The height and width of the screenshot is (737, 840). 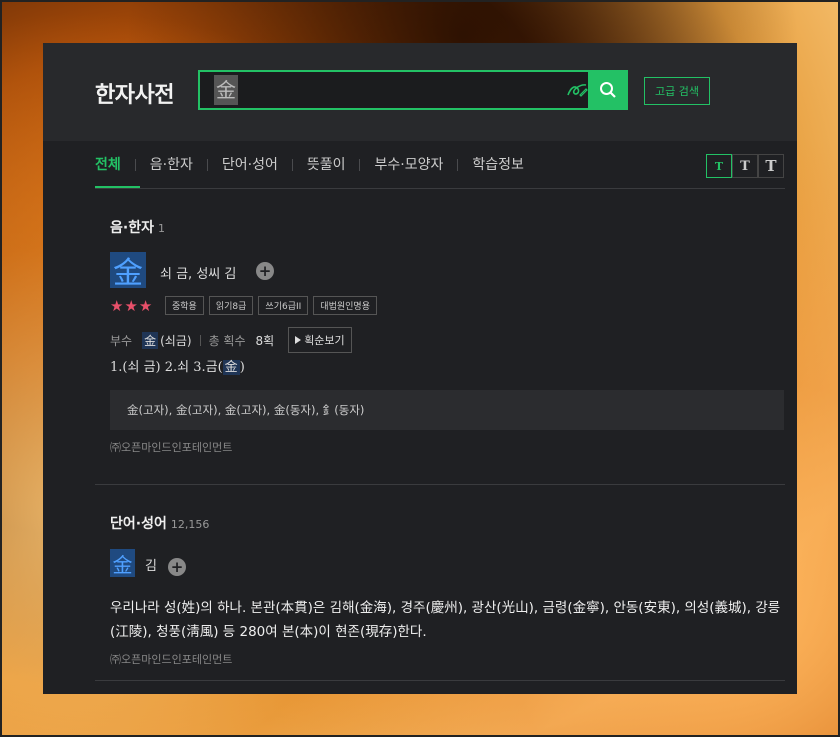 What do you see at coordinates (161, 228) in the screenshot?
I see `result-count: 1` at bounding box center [161, 228].